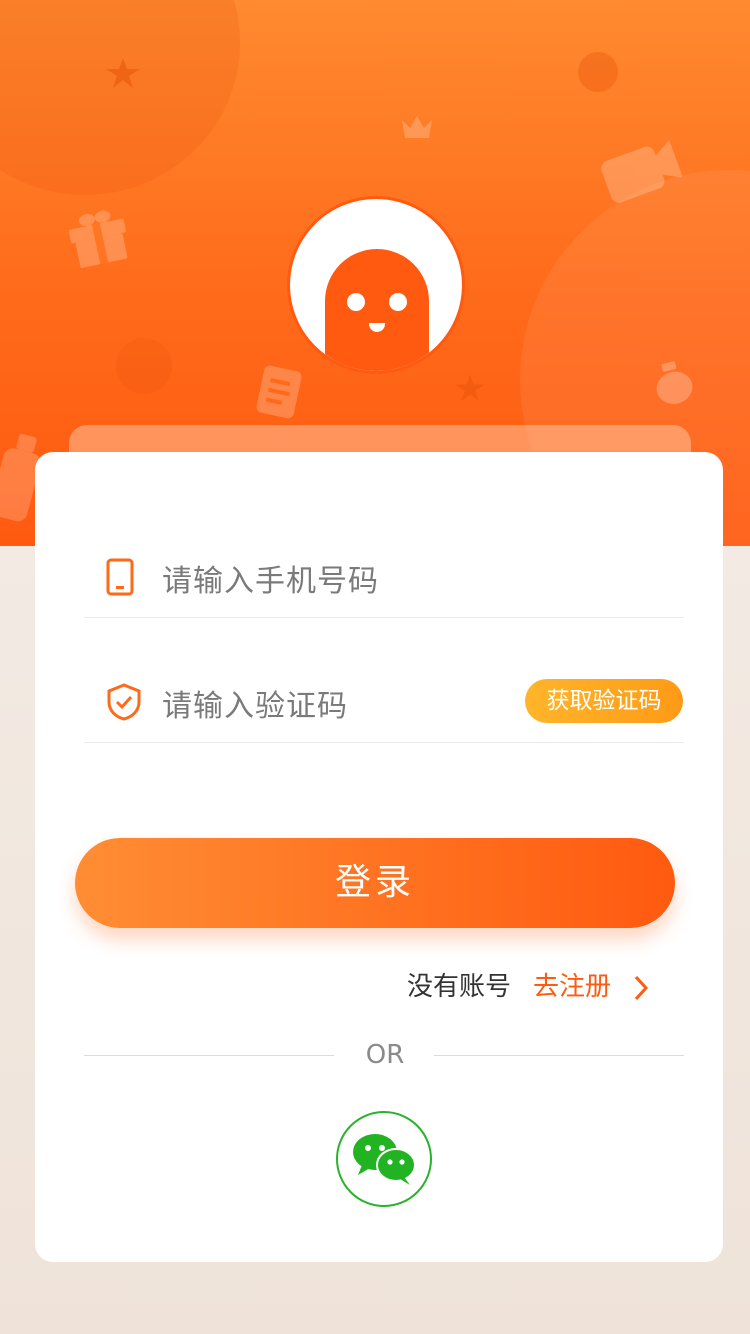 This screenshot has width=750, height=1334. I want to click on register-link: 去注册, so click(572, 987).